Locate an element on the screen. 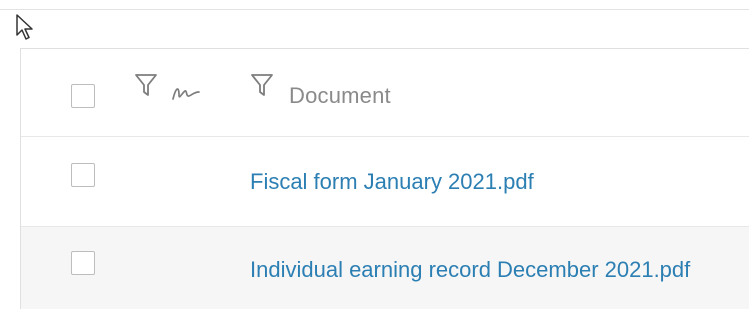  mouse-pointer-icon is located at coordinates (24, 27).